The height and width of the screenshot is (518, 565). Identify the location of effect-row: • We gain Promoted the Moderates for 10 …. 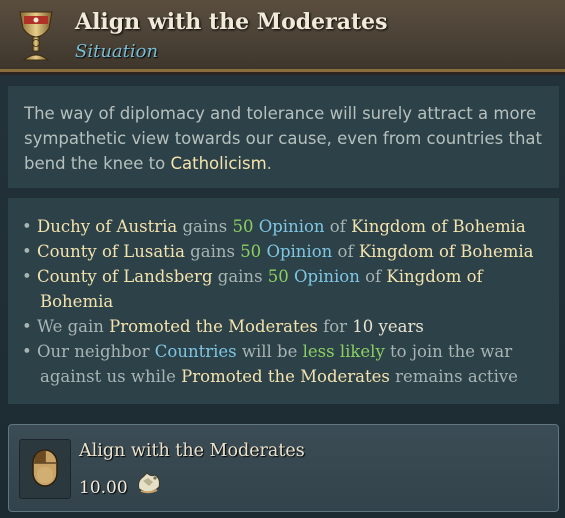
(290, 326).